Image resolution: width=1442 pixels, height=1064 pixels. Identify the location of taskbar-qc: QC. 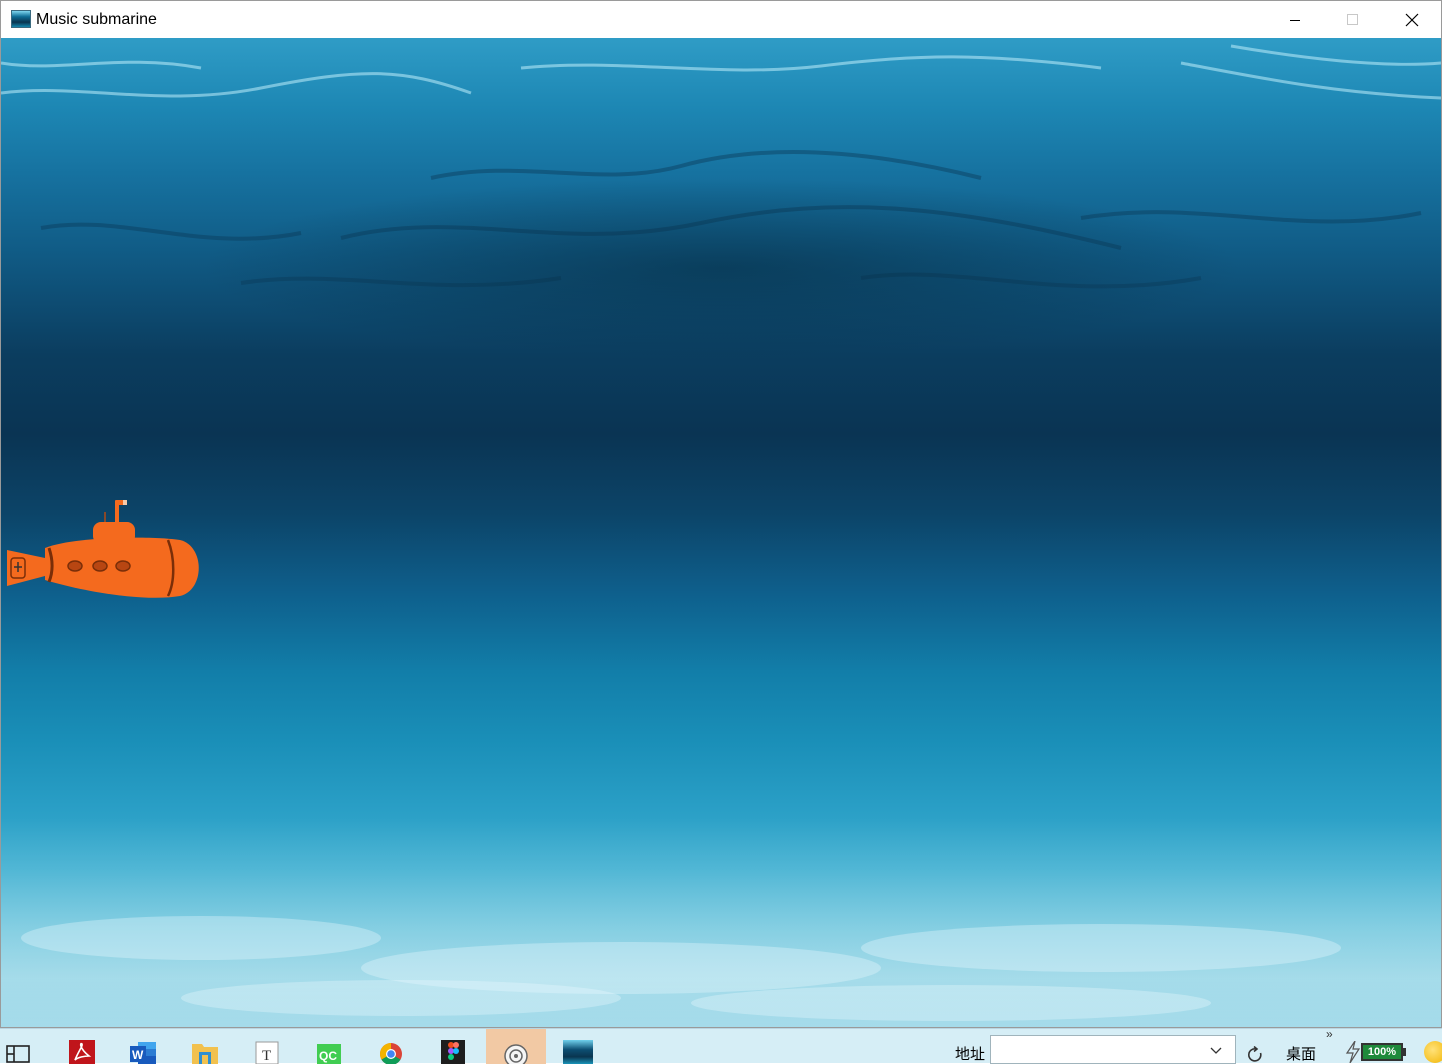
(329, 1046).